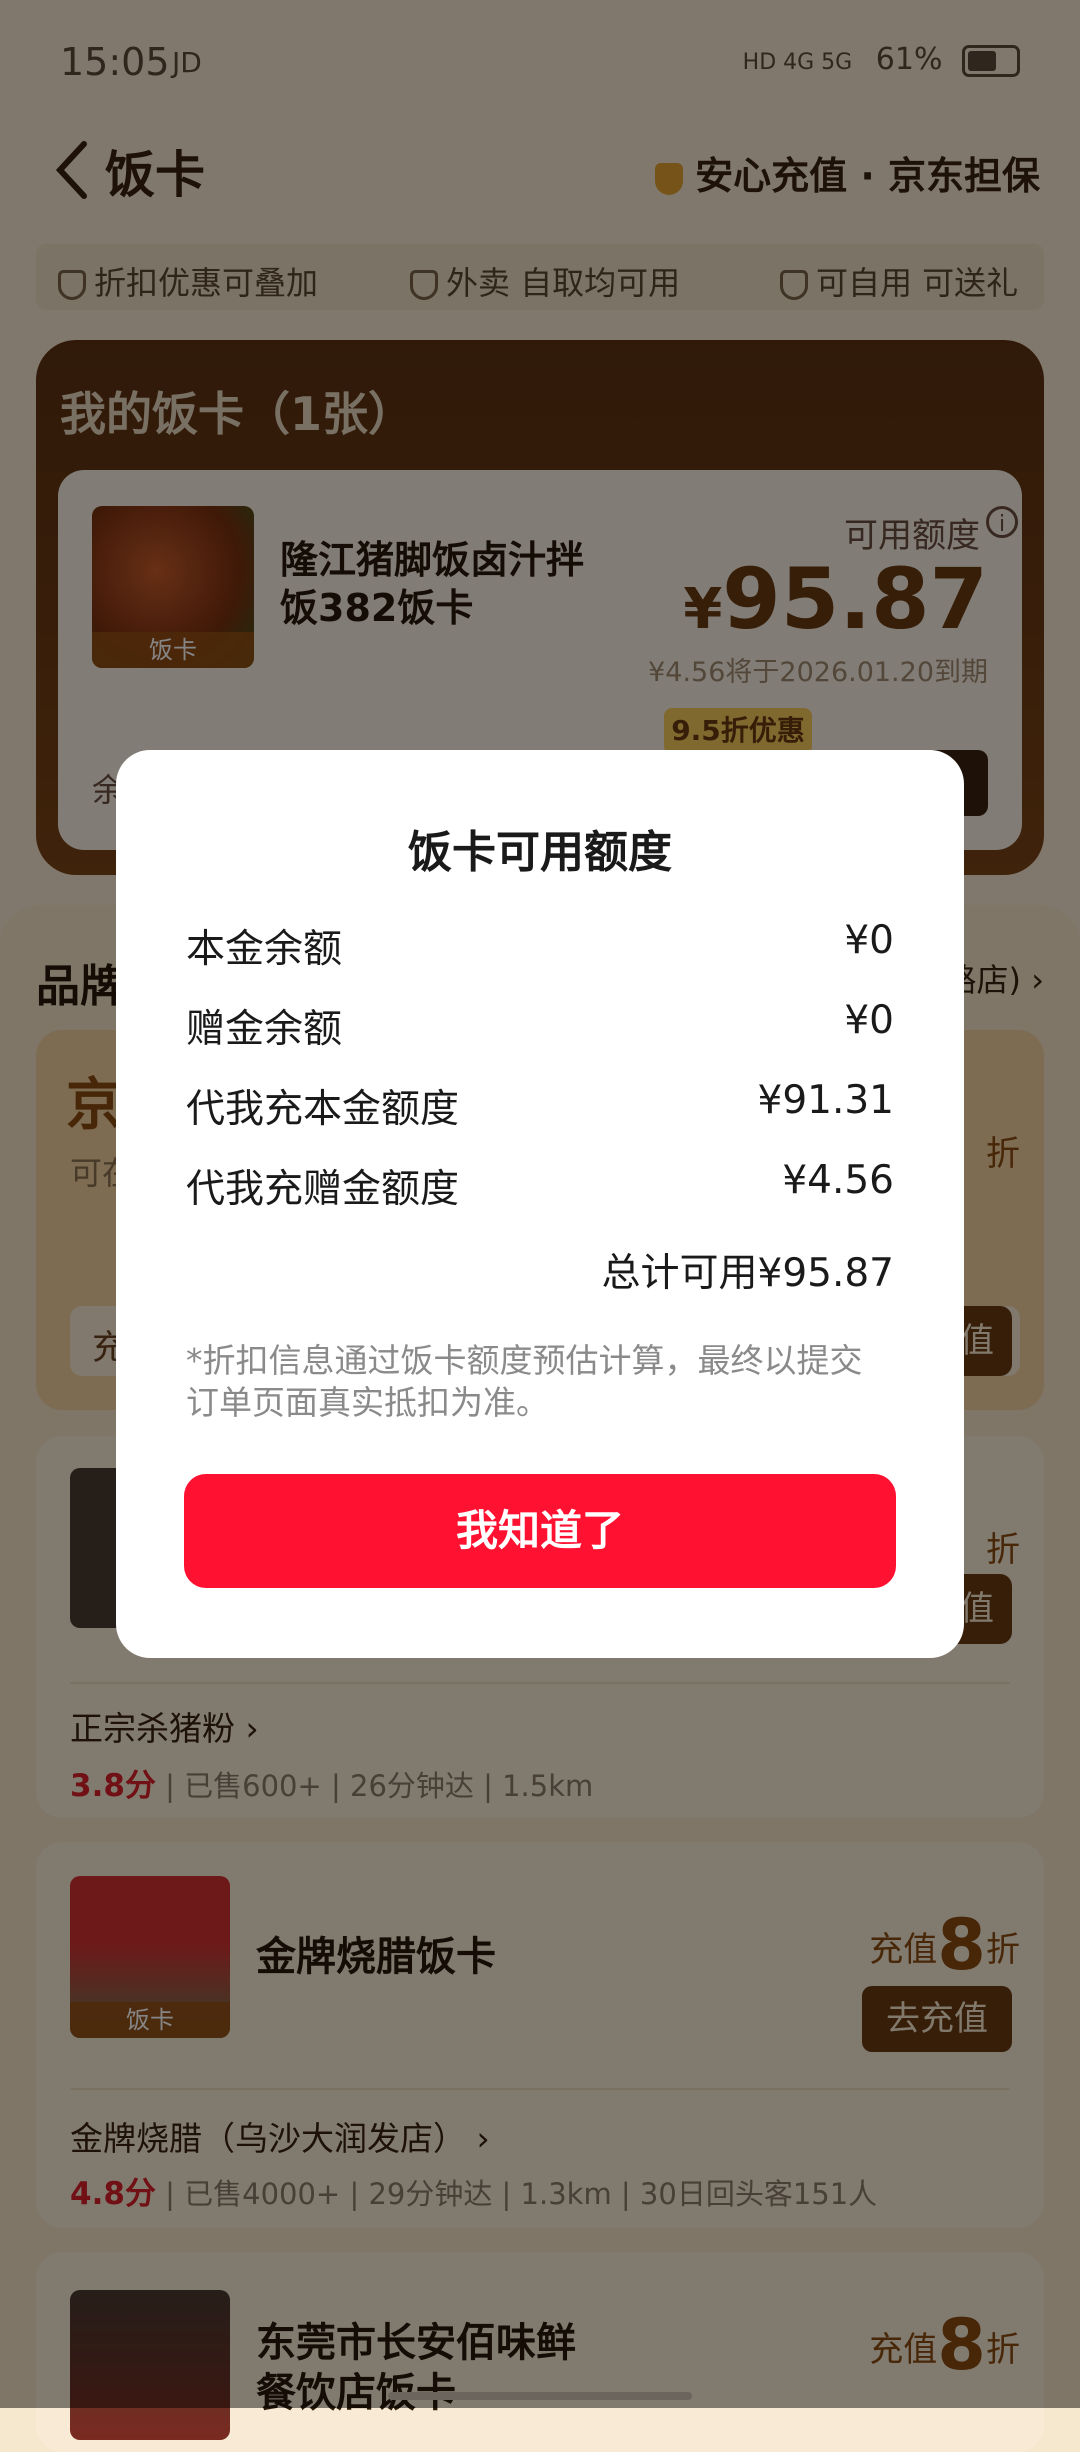  Describe the element at coordinates (524, 1381) in the screenshot. I see `dialog-note: *折扣信息通过饭卡额度预估计算，最终以提交订单页面真实抵扣为准。` at that location.